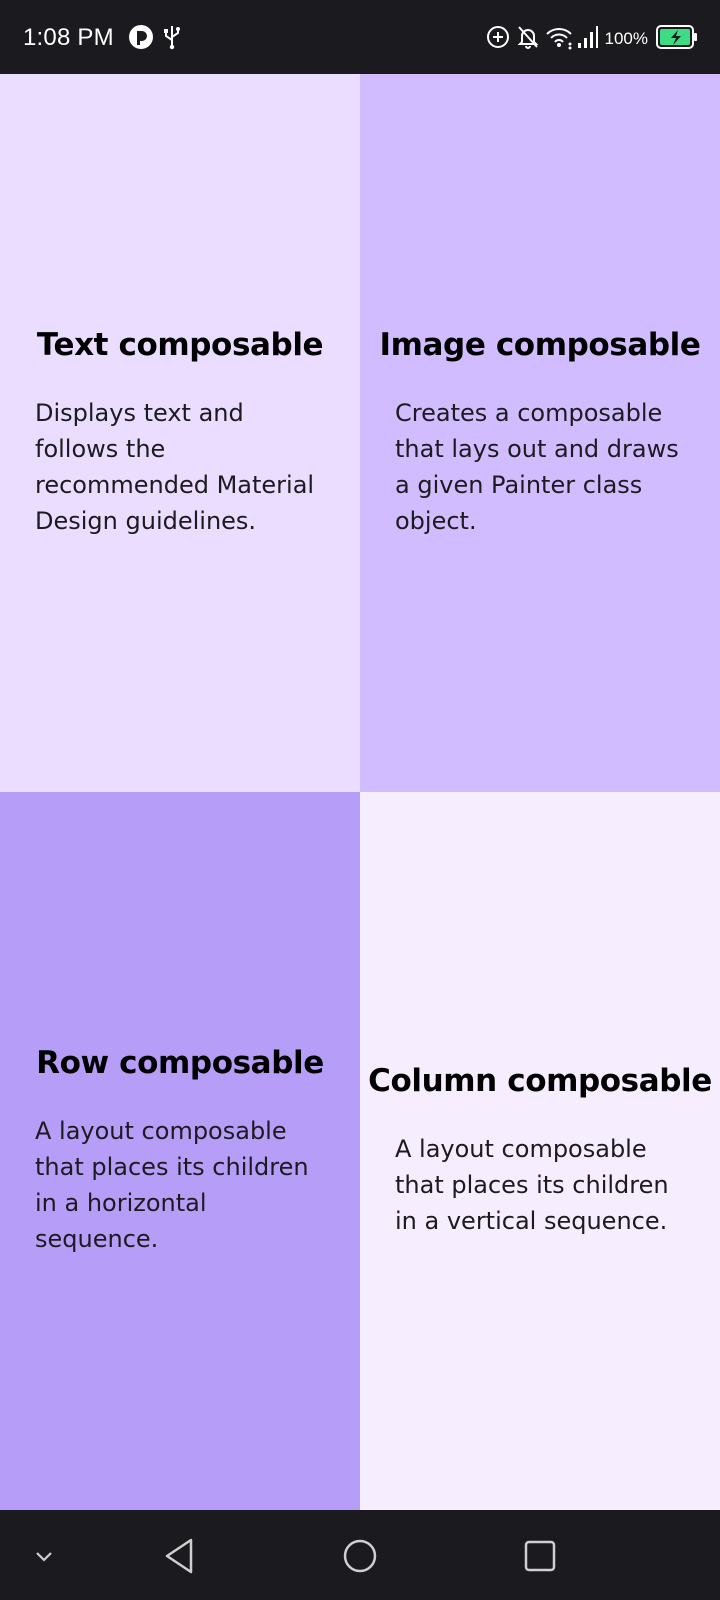 The image size is (720, 1600). Describe the element at coordinates (180, 345) in the screenshot. I see `card-title: Text composable` at that location.